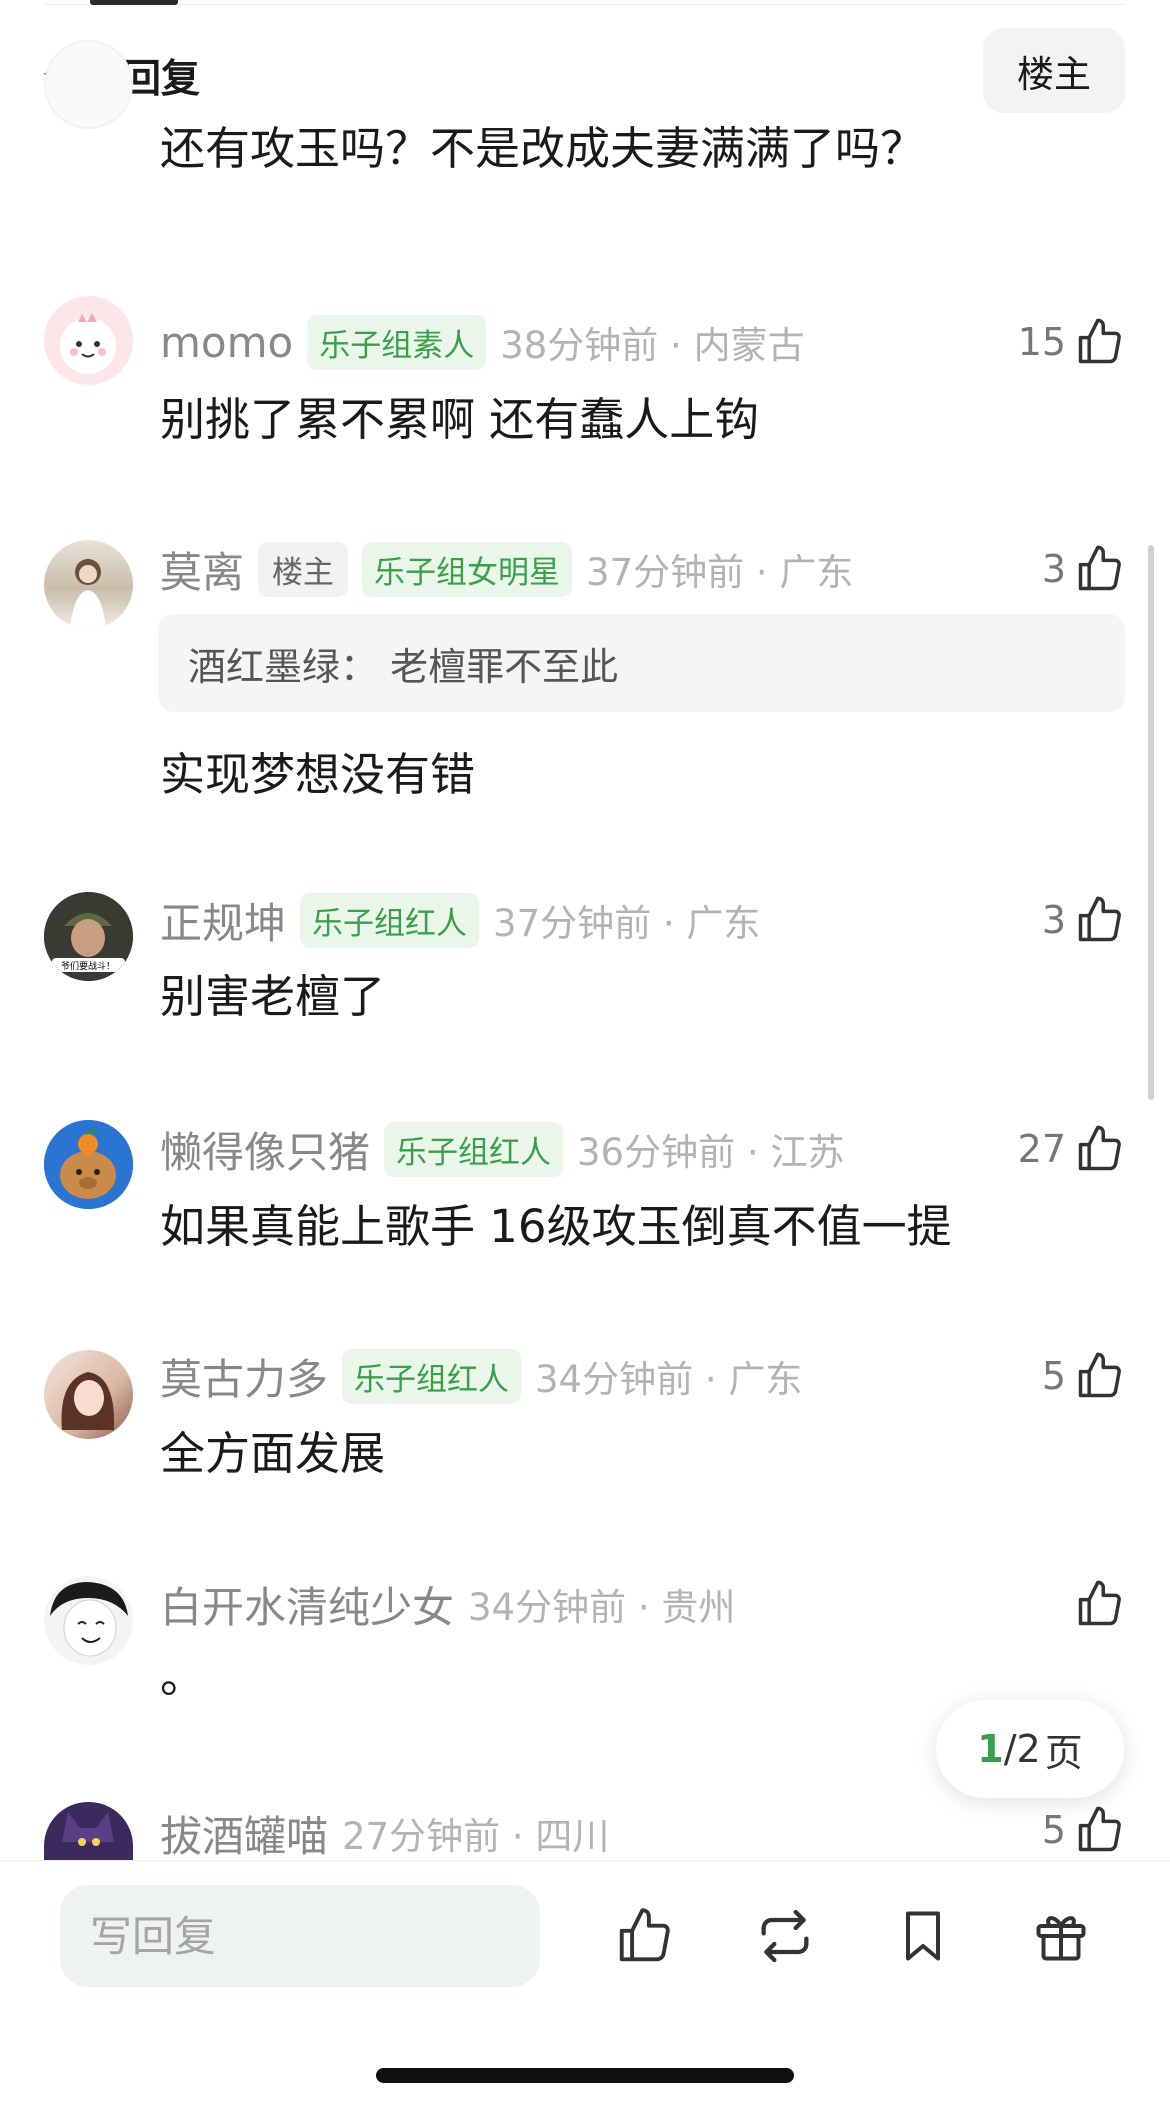 The image size is (1170, 2111). Describe the element at coordinates (543, 148) in the screenshot. I see `comment-text: 还有攻玉吗？不是改成夫妻满满了吗？` at that location.